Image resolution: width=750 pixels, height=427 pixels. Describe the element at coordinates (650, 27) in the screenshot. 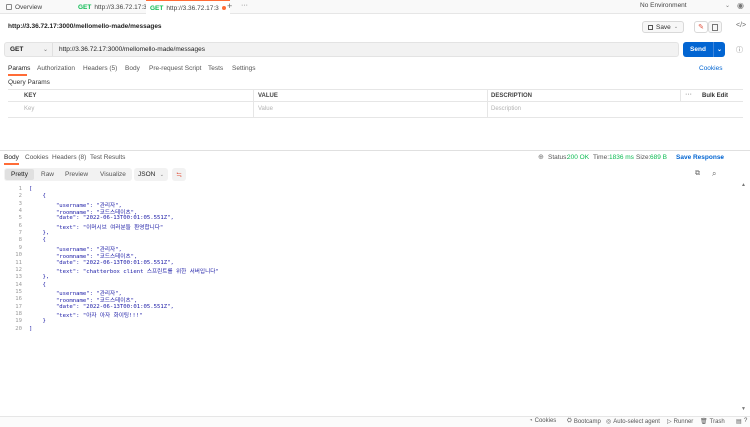

I see `save-icon` at that location.